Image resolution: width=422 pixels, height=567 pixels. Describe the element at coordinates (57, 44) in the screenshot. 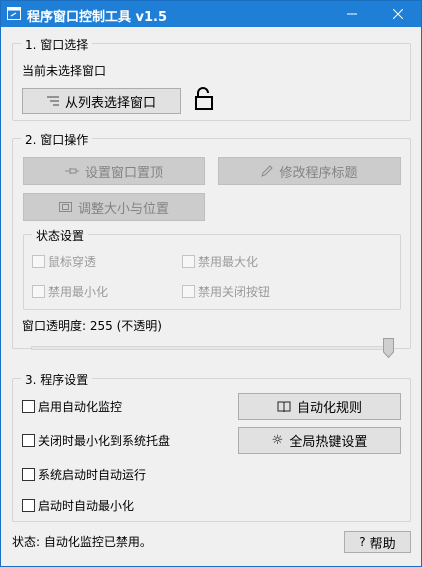

I see `group-title: 1. 窗口选择` at that location.